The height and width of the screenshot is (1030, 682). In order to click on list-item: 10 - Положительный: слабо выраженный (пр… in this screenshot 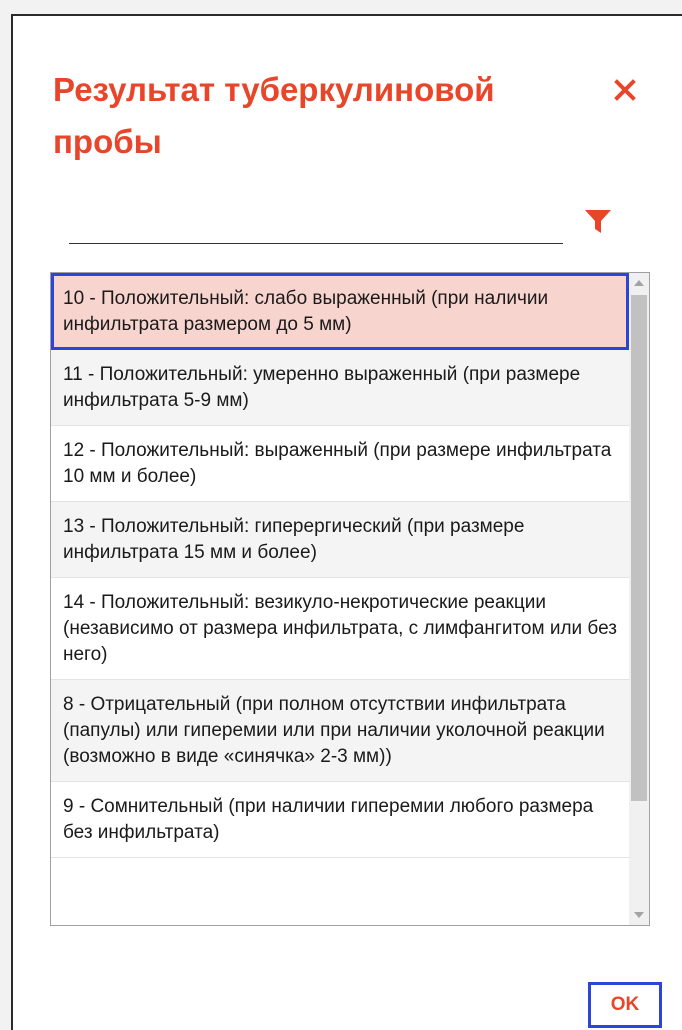, I will do `click(340, 311)`.